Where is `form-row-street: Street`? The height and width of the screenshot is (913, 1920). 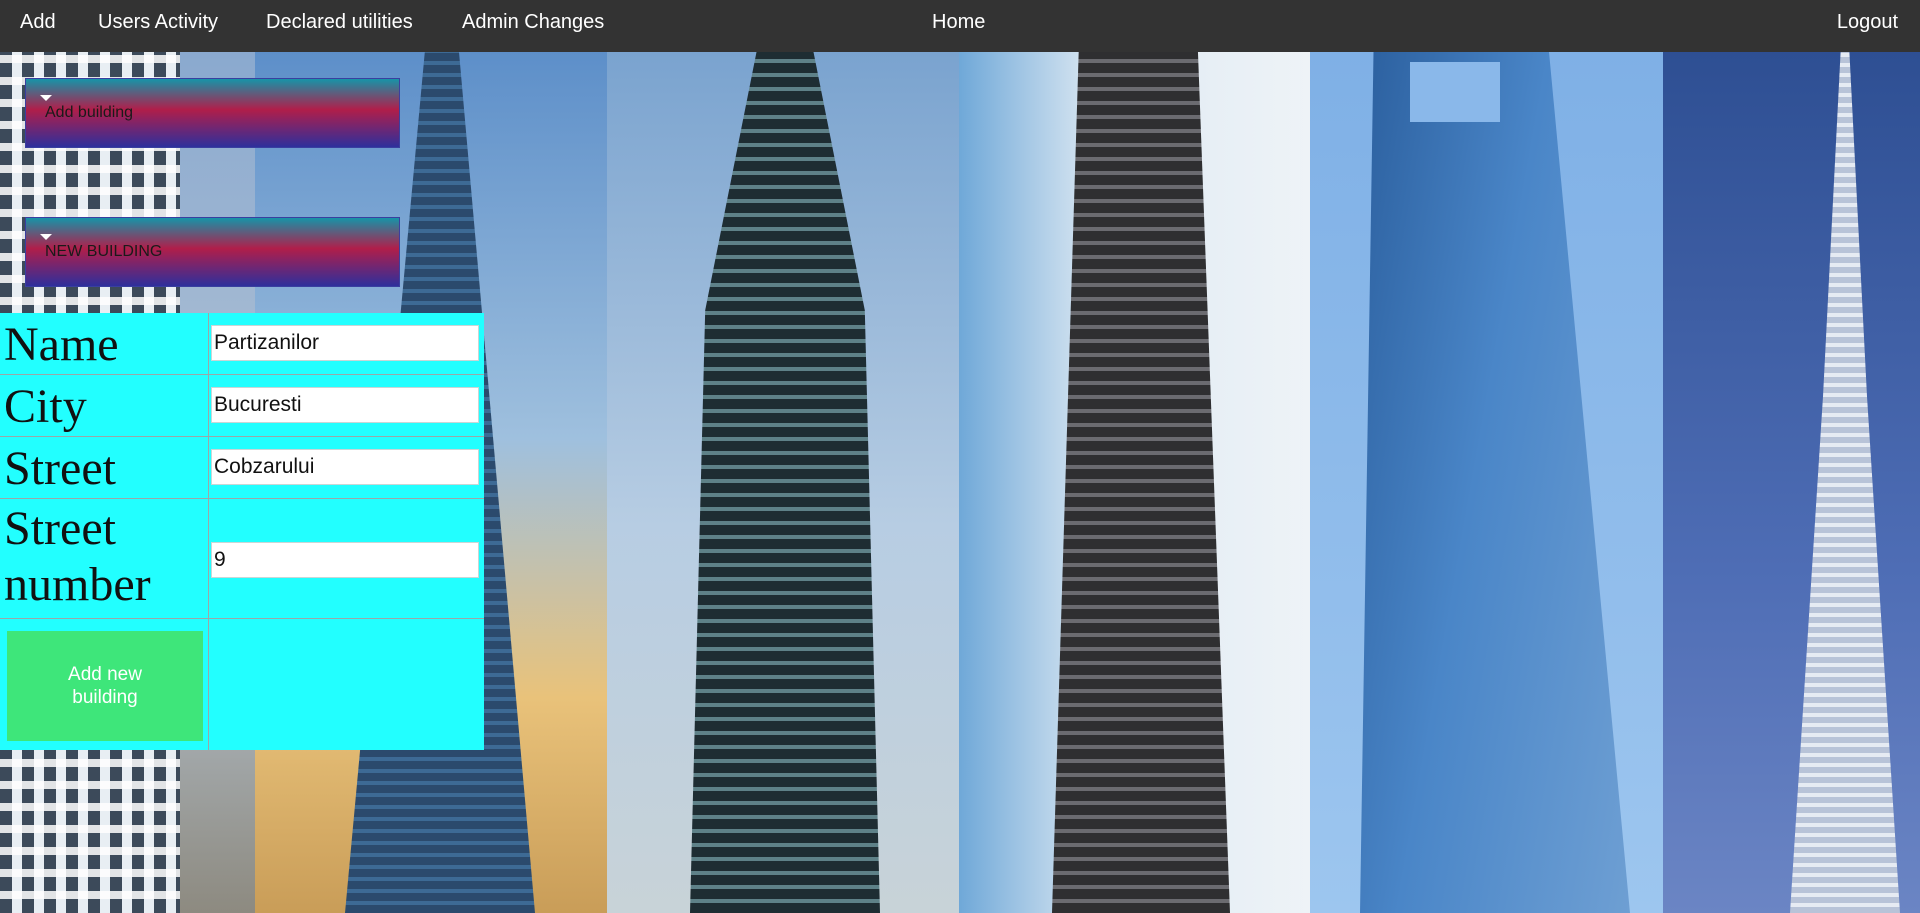
form-row-street: Street is located at coordinates (242, 468).